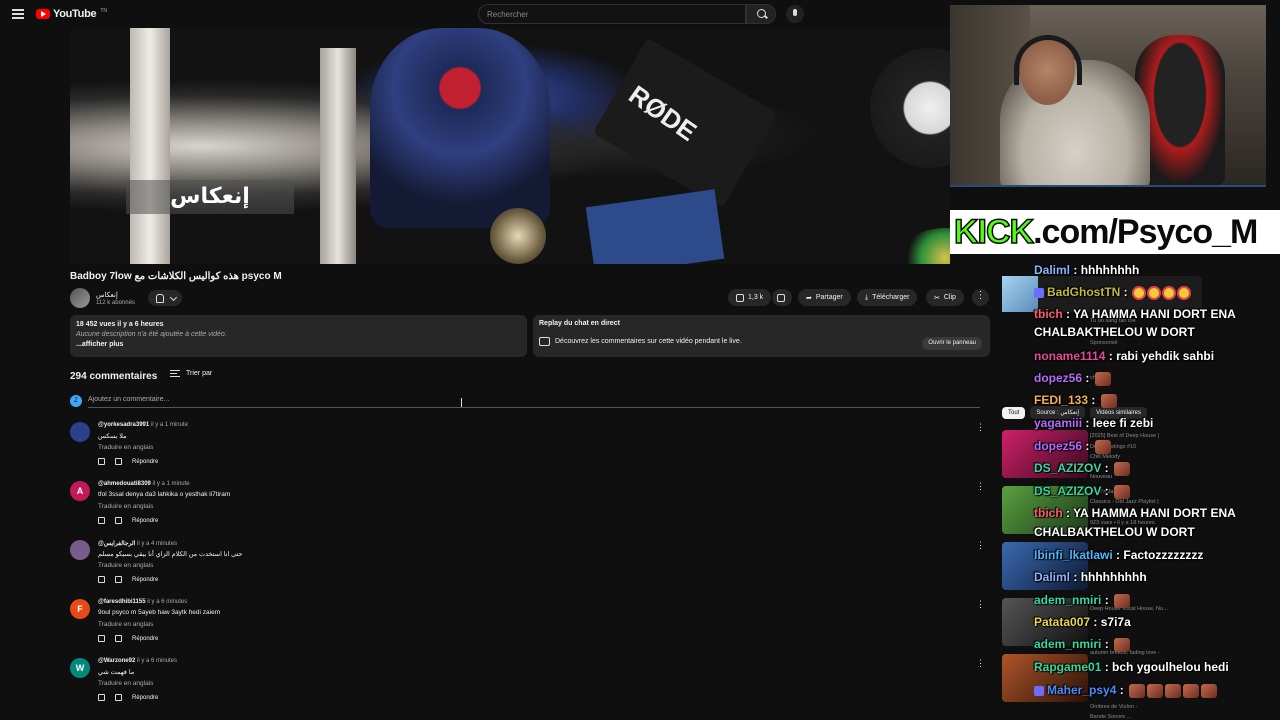 The height and width of the screenshot is (720, 1280). I want to click on video-cap, so click(655, 226).